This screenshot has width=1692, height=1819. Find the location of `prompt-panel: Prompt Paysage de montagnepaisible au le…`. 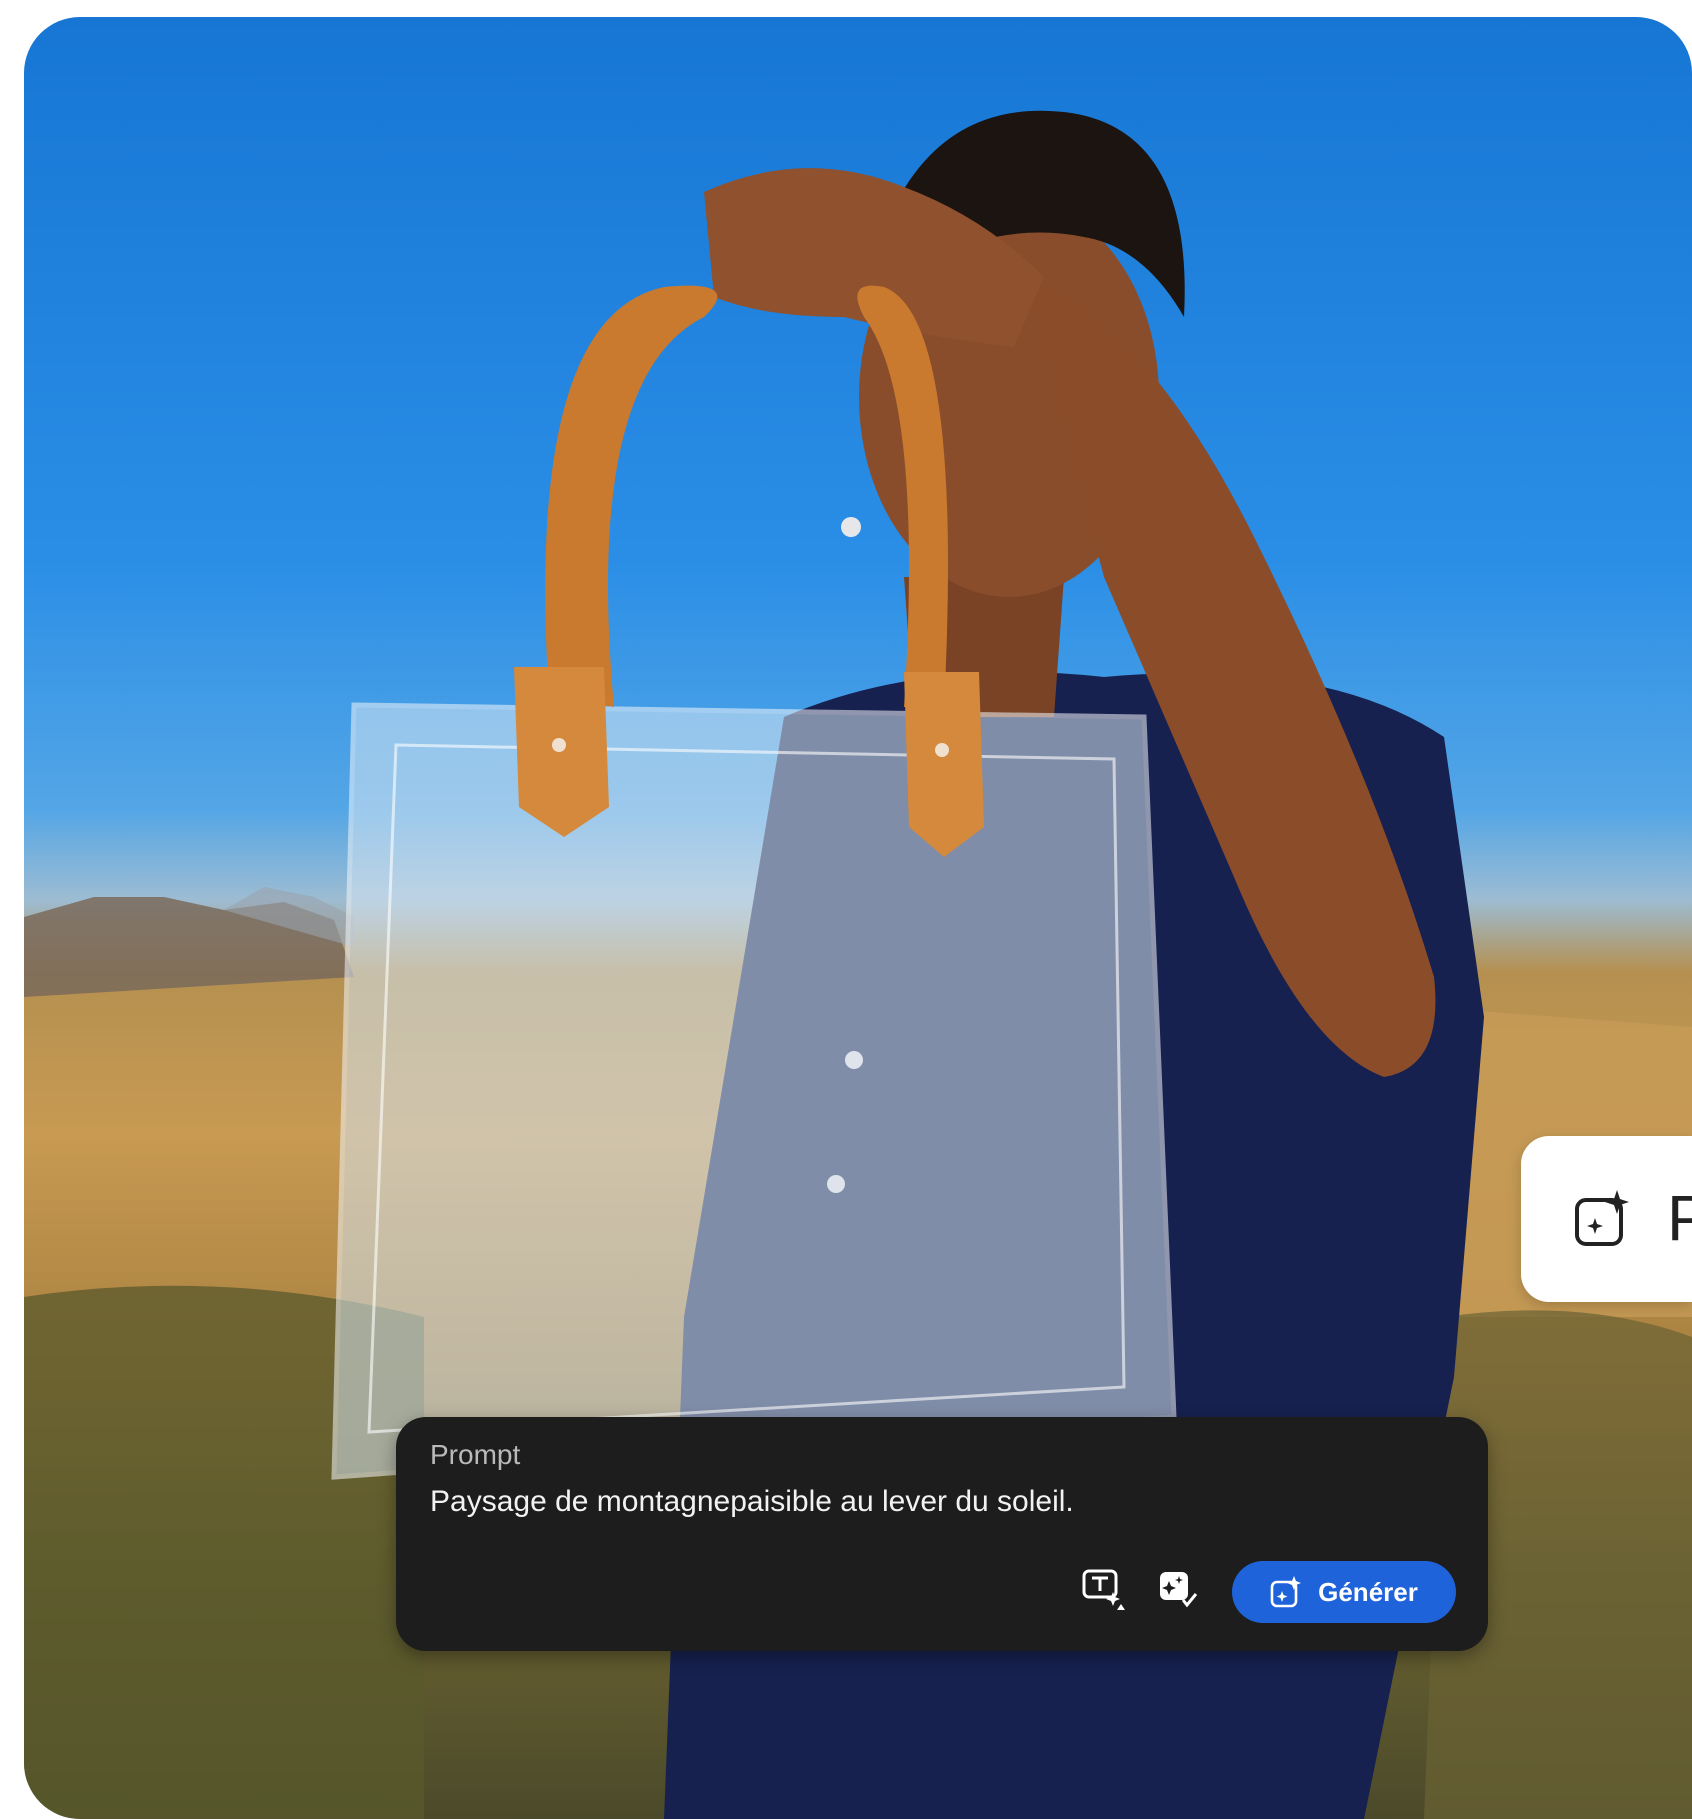

prompt-panel: Prompt Paysage de montagnepaisible au le… is located at coordinates (942, 1534).